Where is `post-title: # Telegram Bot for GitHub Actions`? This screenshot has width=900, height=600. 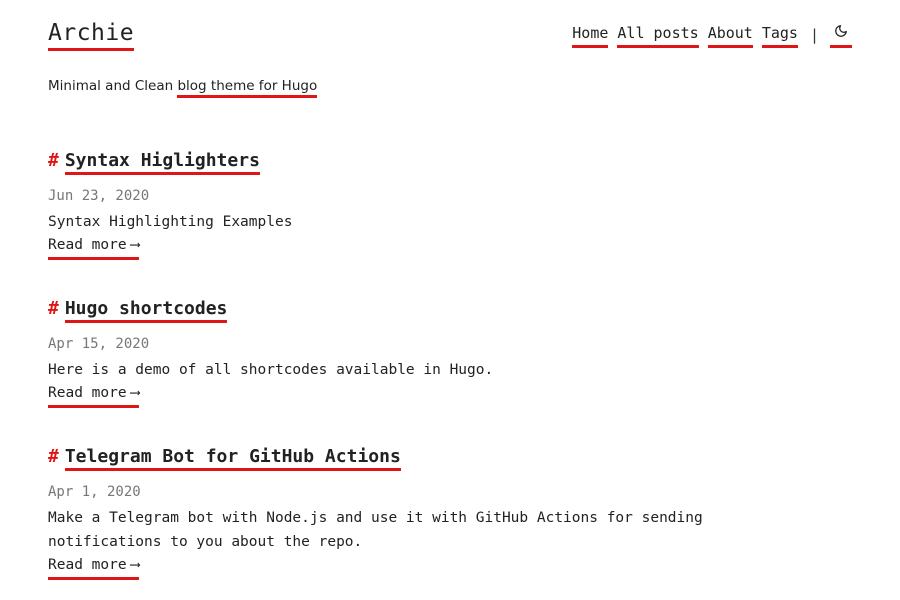 post-title: # Telegram Bot for GitHub Actions is located at coordinates (448, 457).